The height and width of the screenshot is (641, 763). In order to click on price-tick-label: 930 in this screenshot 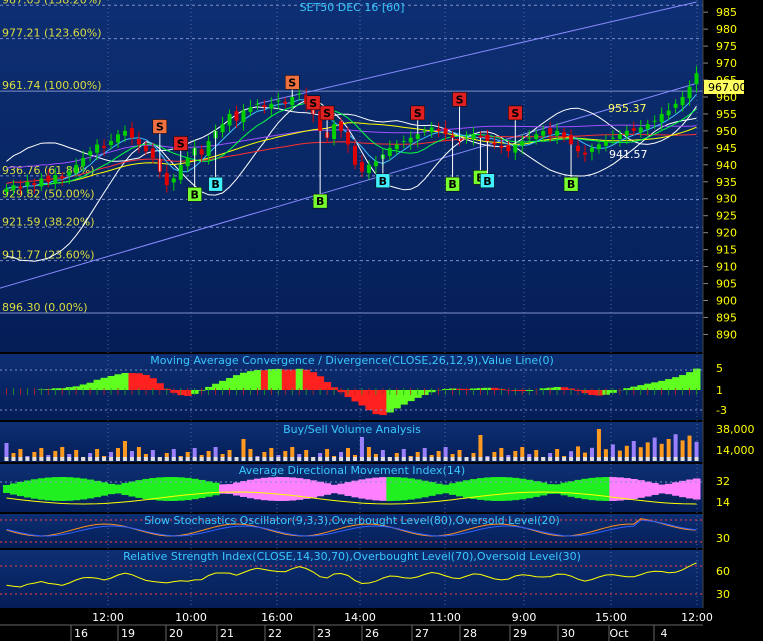, I will do `click(726, 199)`.